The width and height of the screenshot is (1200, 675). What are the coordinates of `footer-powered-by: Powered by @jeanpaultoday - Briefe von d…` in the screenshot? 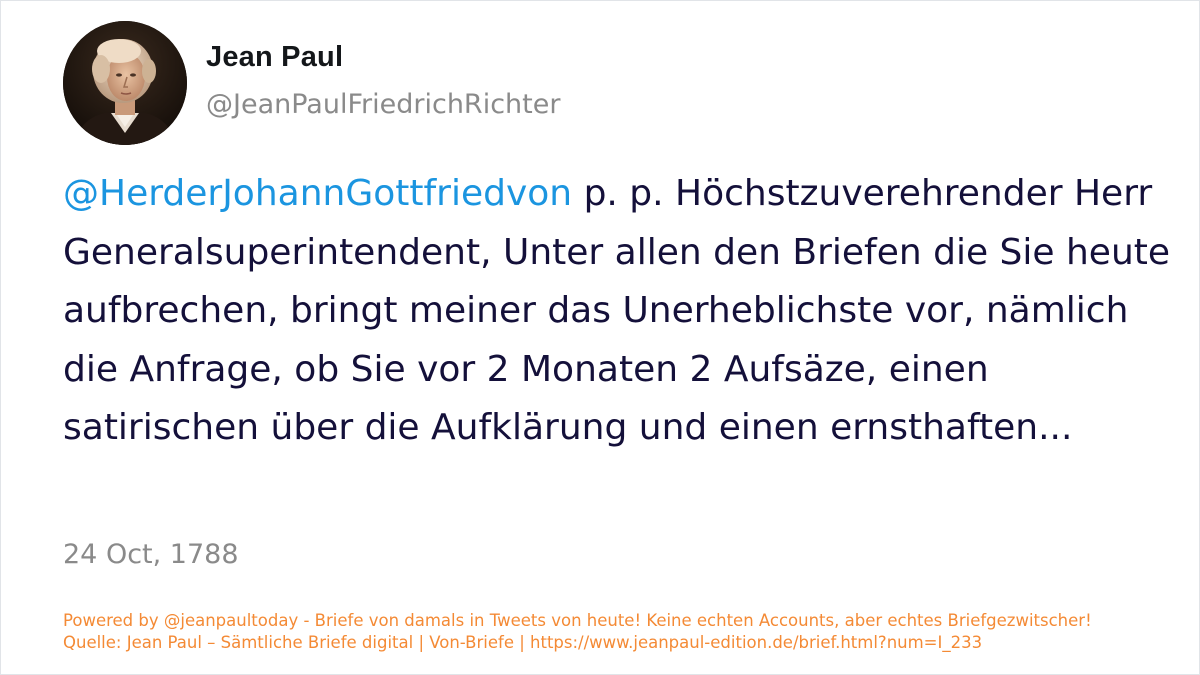 It's located at (577, 620).